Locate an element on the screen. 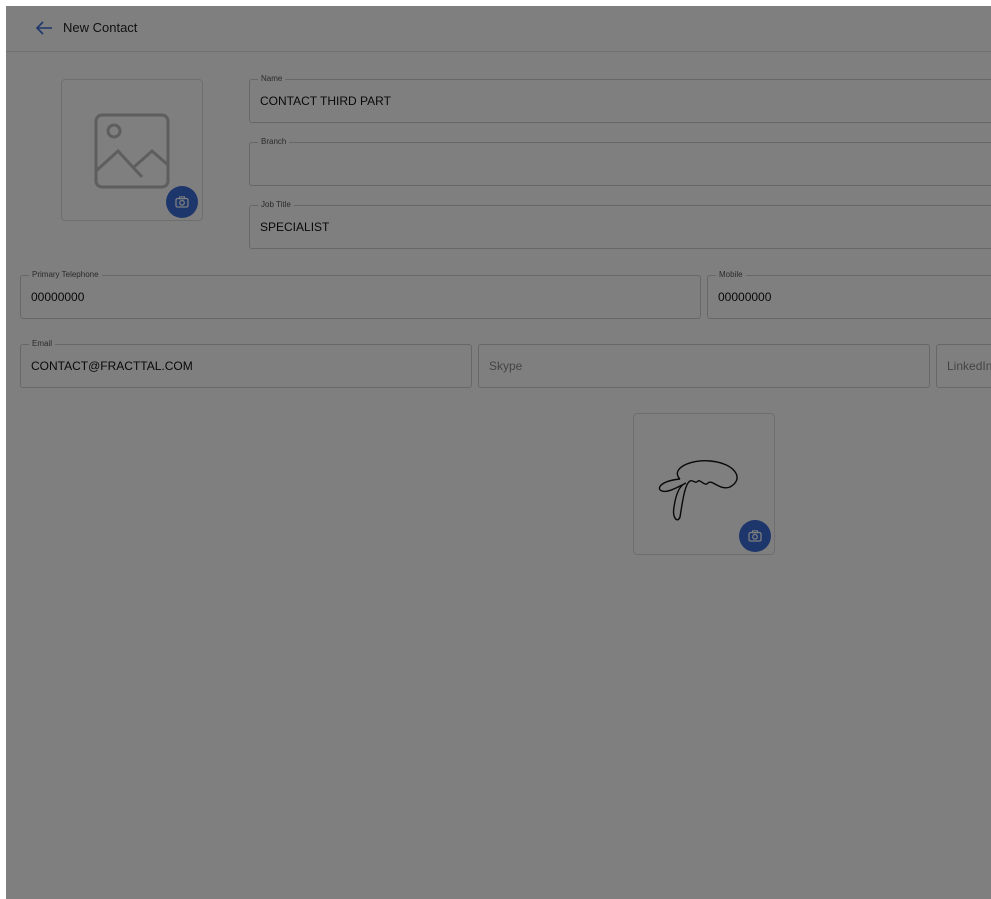 The height and width of the screenshot is (899, 991). primary-telephone-value: 00000000 is located at coordinates (58, 297).